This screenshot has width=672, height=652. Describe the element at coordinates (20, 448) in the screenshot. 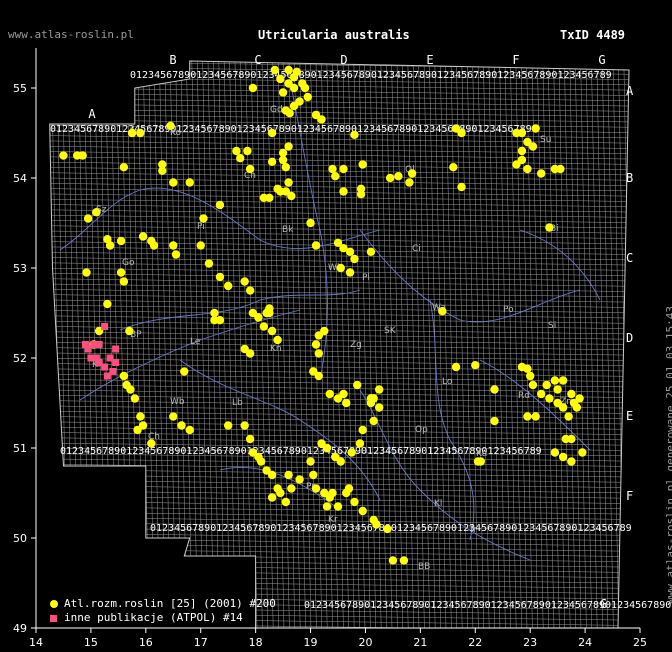

I see `latitude-tick-label: 51` at that location.